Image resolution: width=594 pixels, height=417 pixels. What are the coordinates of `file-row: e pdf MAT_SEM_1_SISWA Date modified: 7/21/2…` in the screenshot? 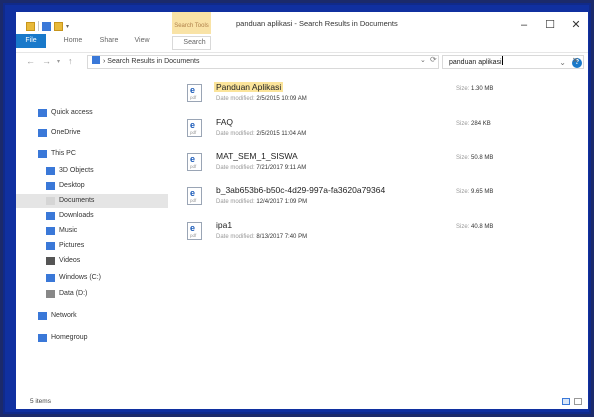 It's located at (381, 164).